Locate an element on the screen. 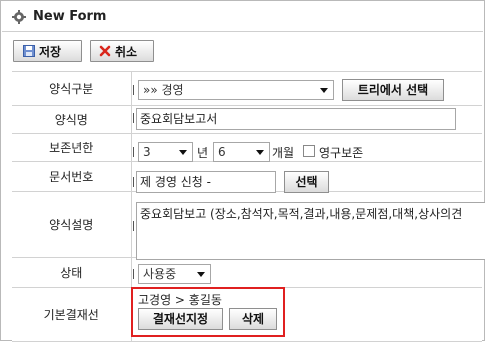 The image size is (485, 342). save-button-label: 저장 is located at coordinates (50, 51).